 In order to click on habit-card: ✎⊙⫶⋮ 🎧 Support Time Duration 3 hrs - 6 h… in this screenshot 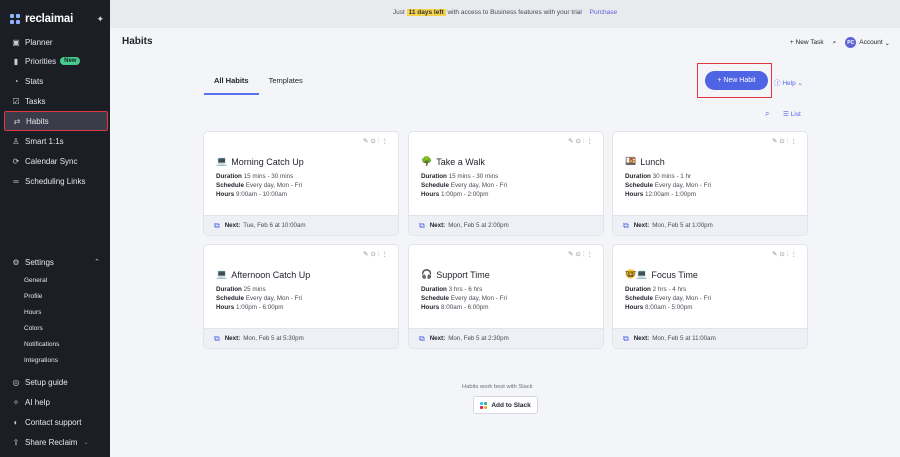, I will do `click(506, 296)`.